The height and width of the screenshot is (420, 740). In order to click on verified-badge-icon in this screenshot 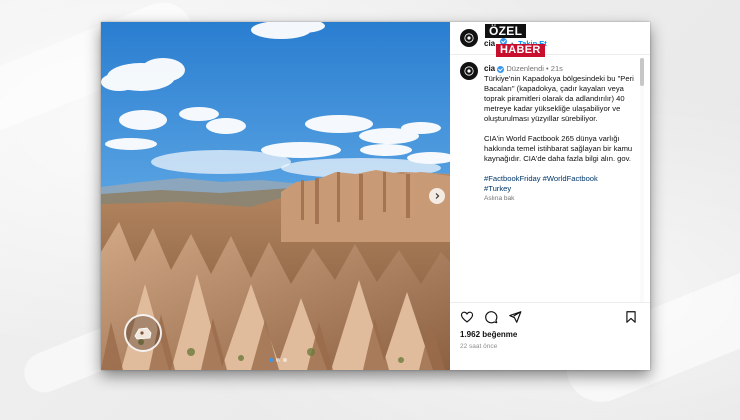, I will do `click(501, 69)`.